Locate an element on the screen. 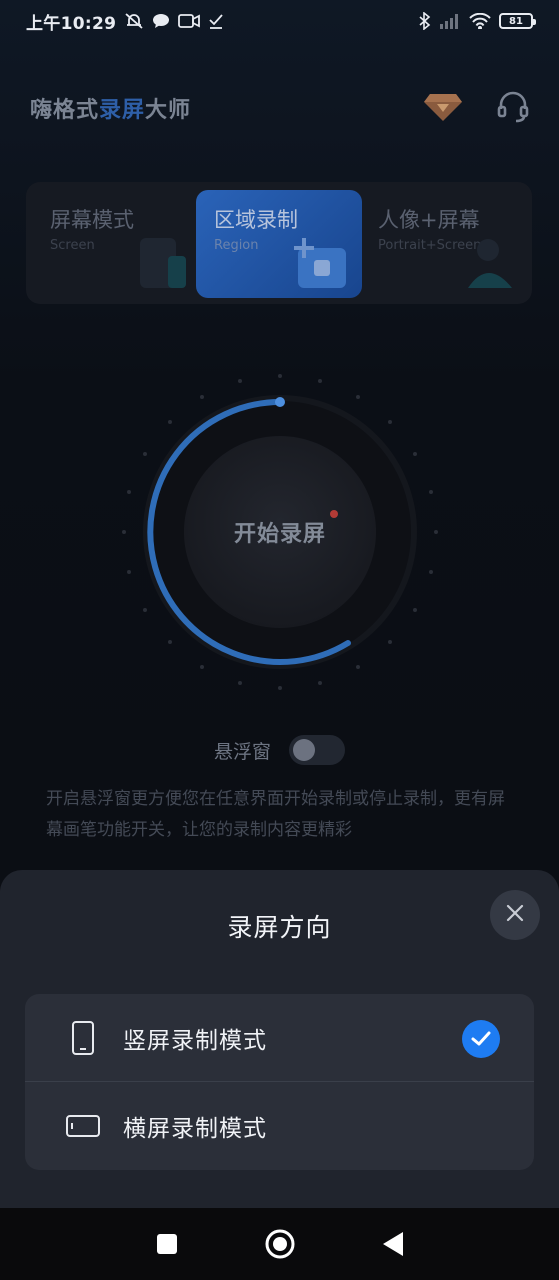 The image size is (559, 1280). bluetooth-icon is located at coordinates (425, 21).